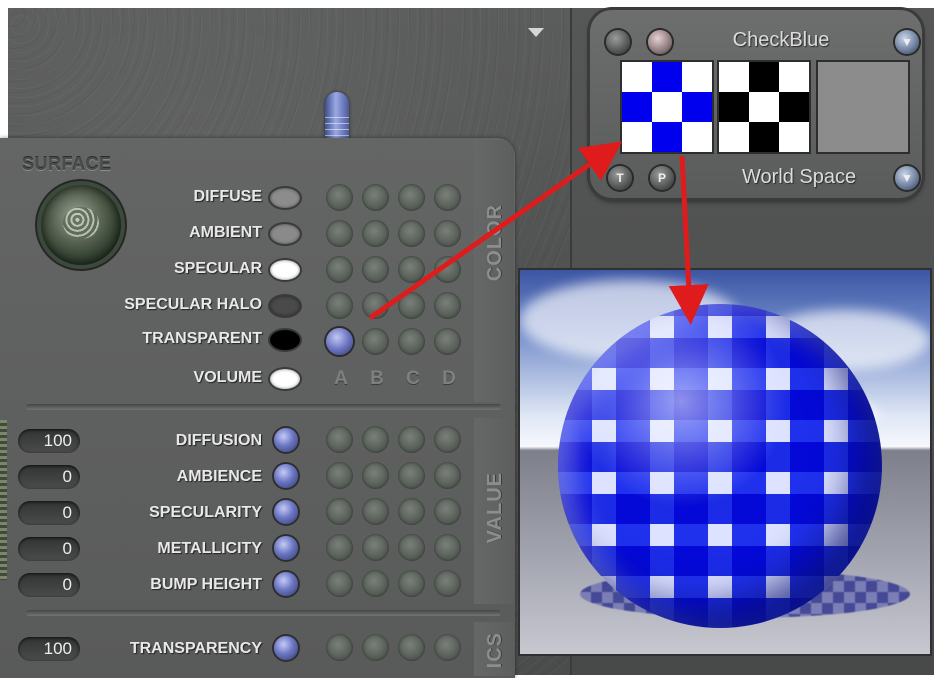  What do you see at coordinates (193, 304) in the screenshot?
I see `specular-halo-label: SPECULAR HALO` at bounding box center [193, 304].